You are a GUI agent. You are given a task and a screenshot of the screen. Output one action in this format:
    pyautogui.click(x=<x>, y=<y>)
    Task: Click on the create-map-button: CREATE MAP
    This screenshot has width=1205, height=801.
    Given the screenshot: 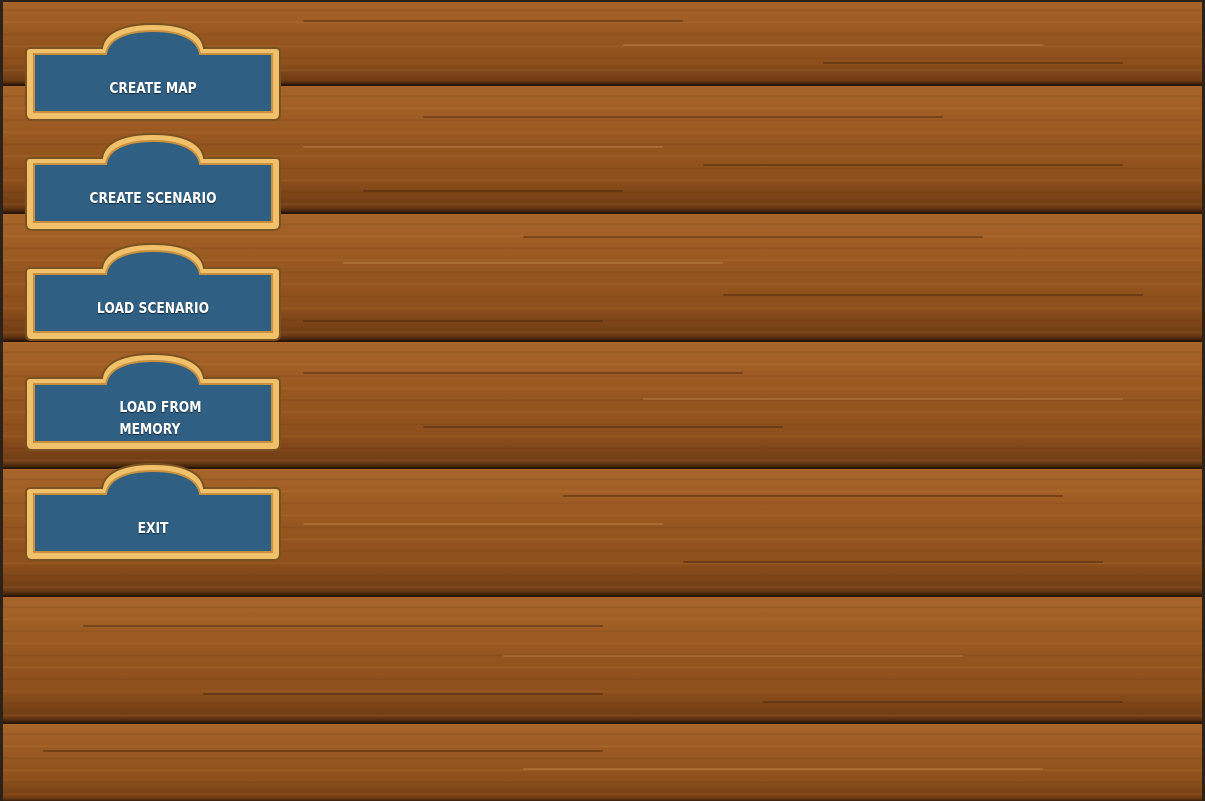 What is the action you would take?
    pyautogui.click(x=153, y=72)
    